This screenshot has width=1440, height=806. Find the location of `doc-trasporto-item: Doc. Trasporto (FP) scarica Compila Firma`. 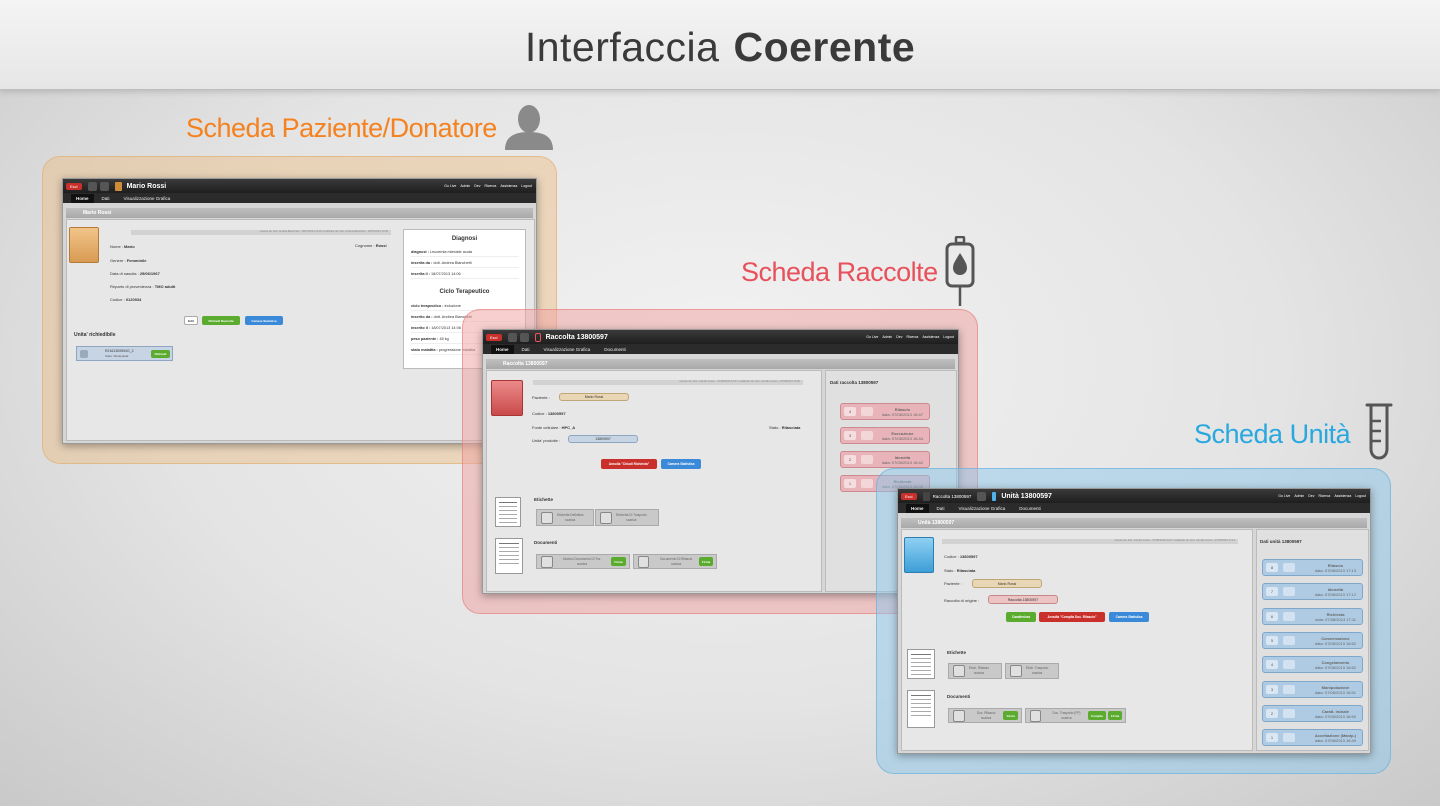

doc-trasporto-item: Doc. Trasporto (FP) scarica Compila Firma is located at coordinates (1075, 715).